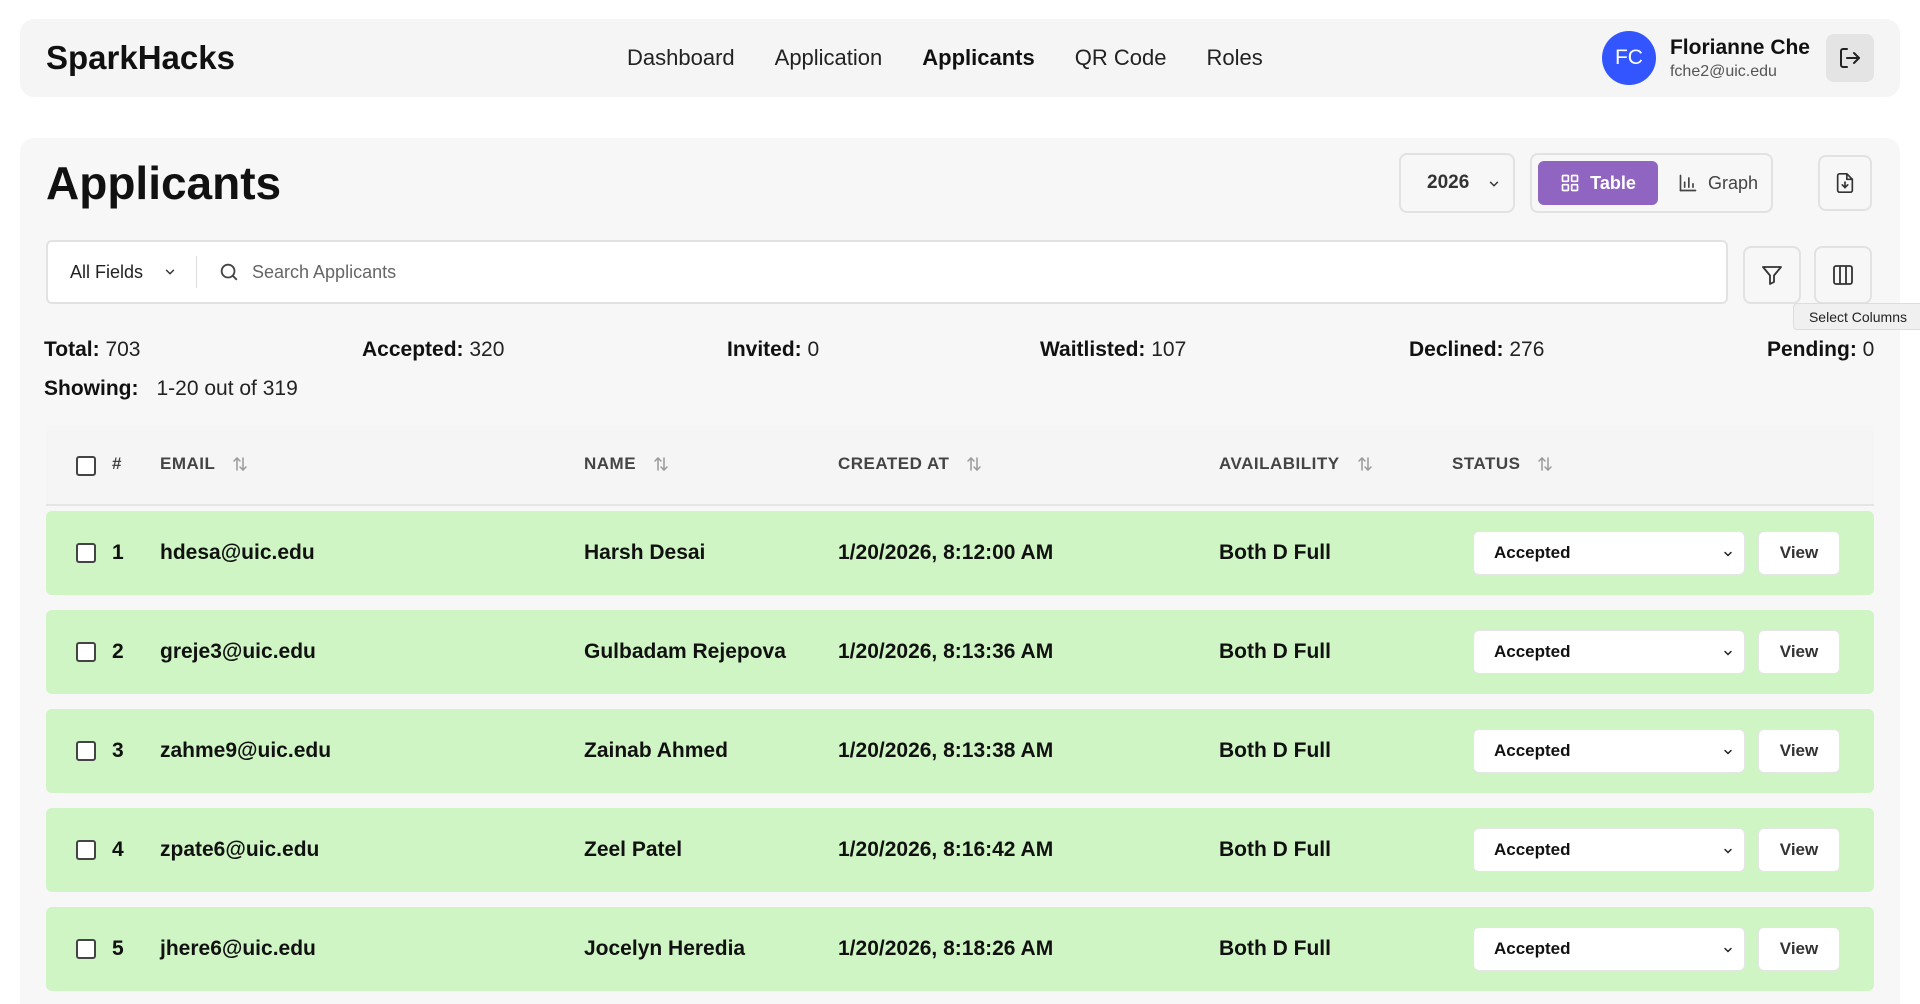 This screenshot has width=1920, height=1004. Describe the element at coordinates (118, 849) in the screenshot. I see `row-number: 4` at that location.